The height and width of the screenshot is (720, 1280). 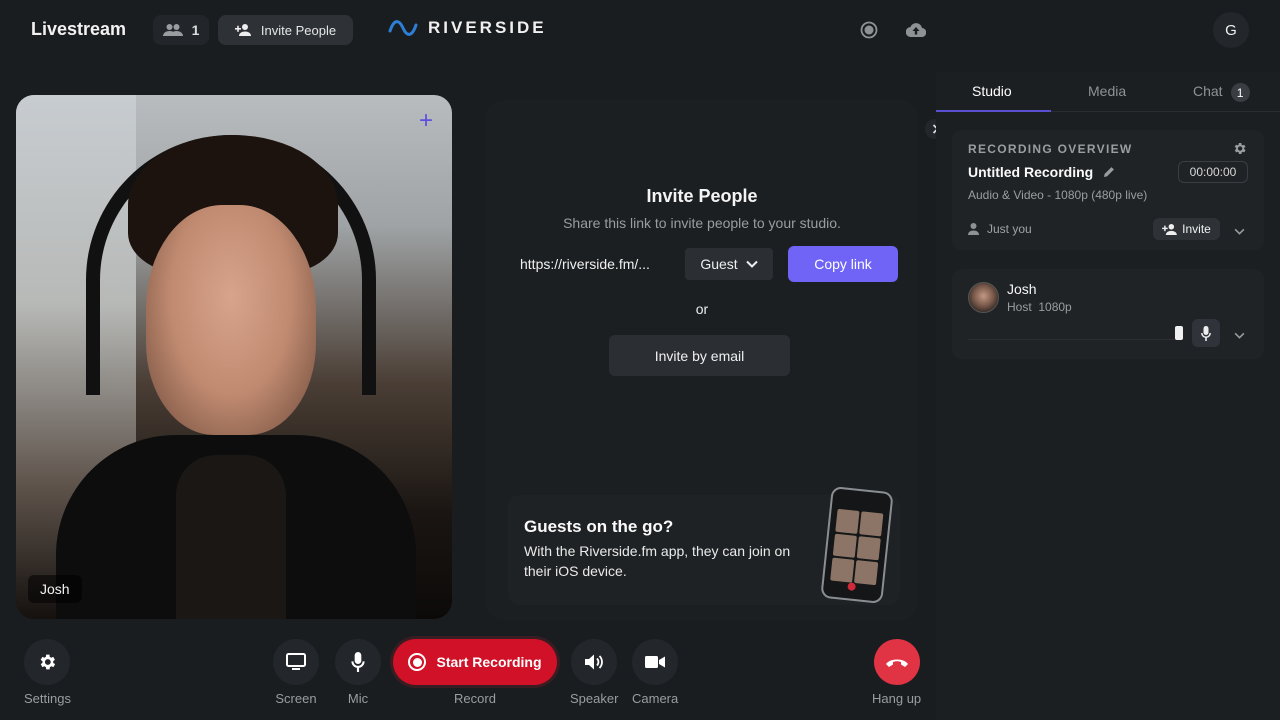 I want to click on invite-link-row: https://riverside.fm/... Guest Copy link, so click(x=704, y=264).